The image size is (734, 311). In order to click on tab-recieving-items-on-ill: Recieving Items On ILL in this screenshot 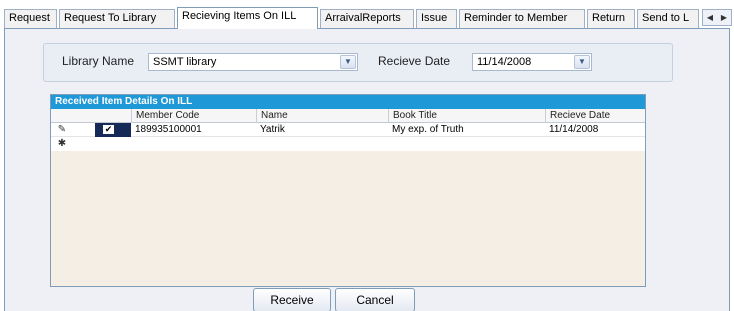, I will do `click(247, 18)`.